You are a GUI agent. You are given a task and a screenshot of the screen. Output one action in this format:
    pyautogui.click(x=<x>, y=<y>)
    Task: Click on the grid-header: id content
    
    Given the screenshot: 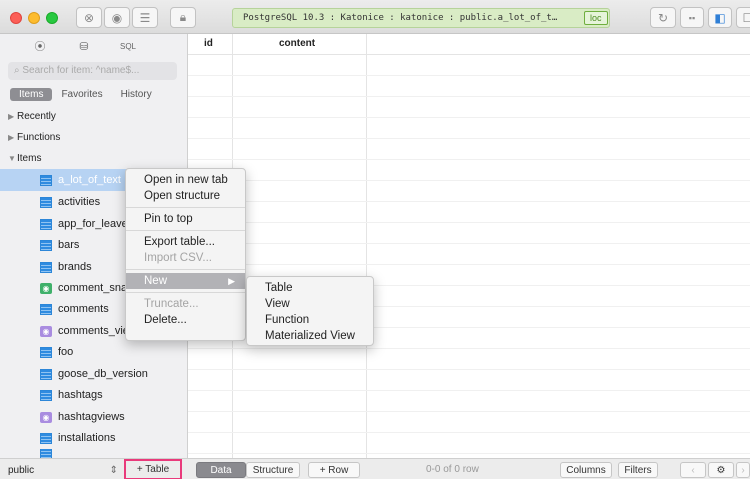 What is the action you would take?
    pyautogui.click(x=469, y=44)
    